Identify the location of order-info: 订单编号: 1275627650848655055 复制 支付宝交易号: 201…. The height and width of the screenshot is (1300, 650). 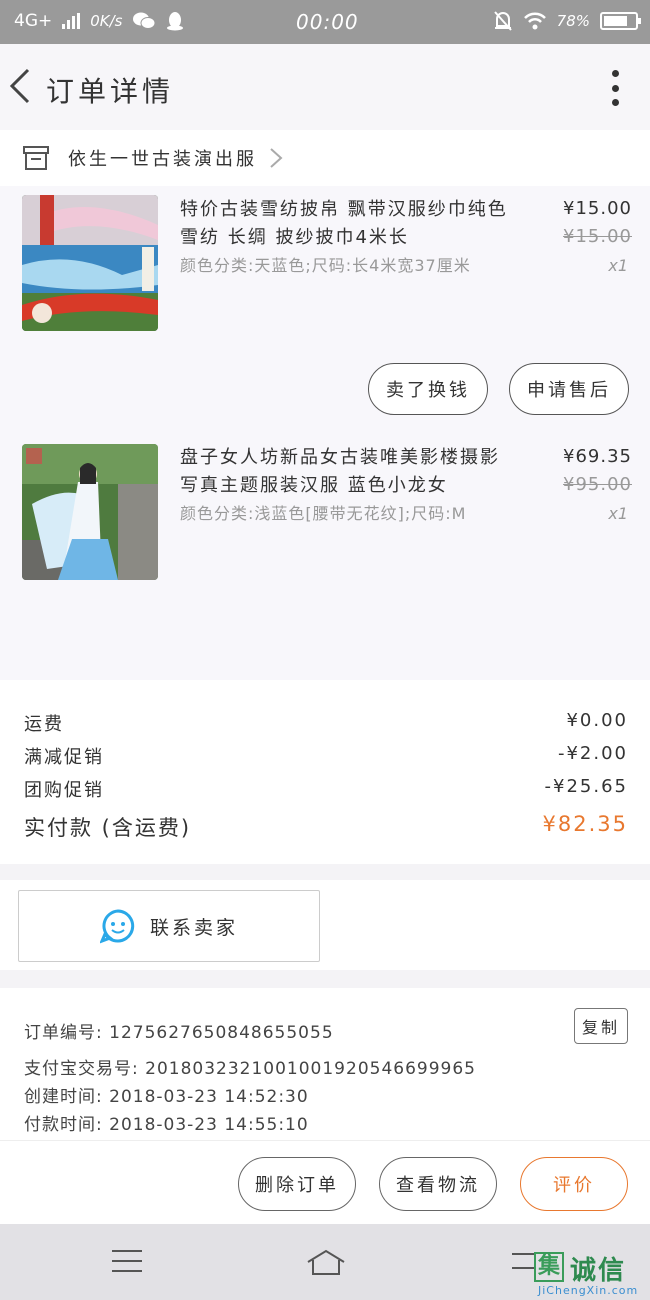
(325, 1064).